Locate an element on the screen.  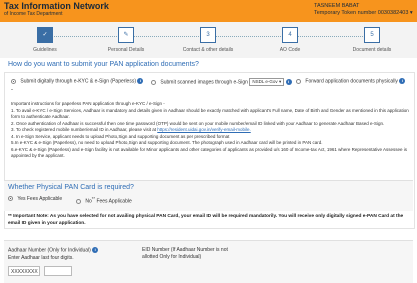
step-label: Contact & other details is located at coordinates (208, 50).